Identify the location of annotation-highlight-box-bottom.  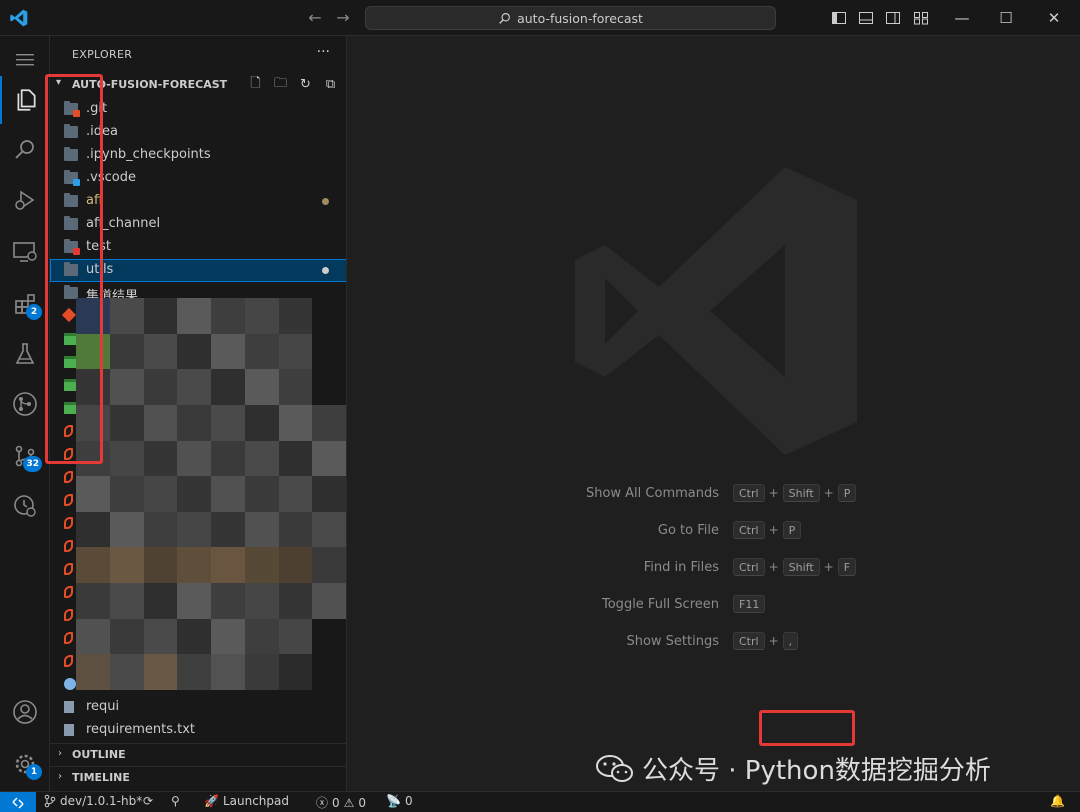
(807, 728).